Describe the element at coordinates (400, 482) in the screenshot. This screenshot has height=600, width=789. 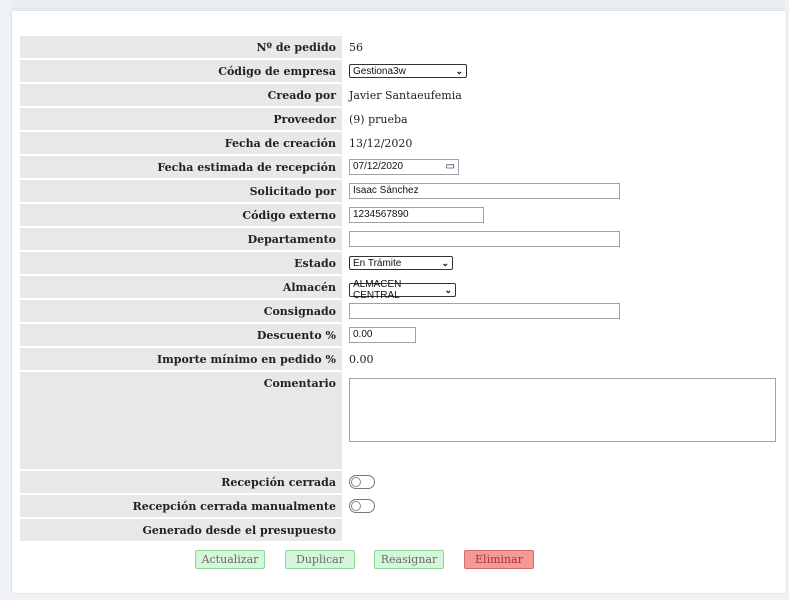
I see `row-receipt-closed: Recepción cerrada` at that location.